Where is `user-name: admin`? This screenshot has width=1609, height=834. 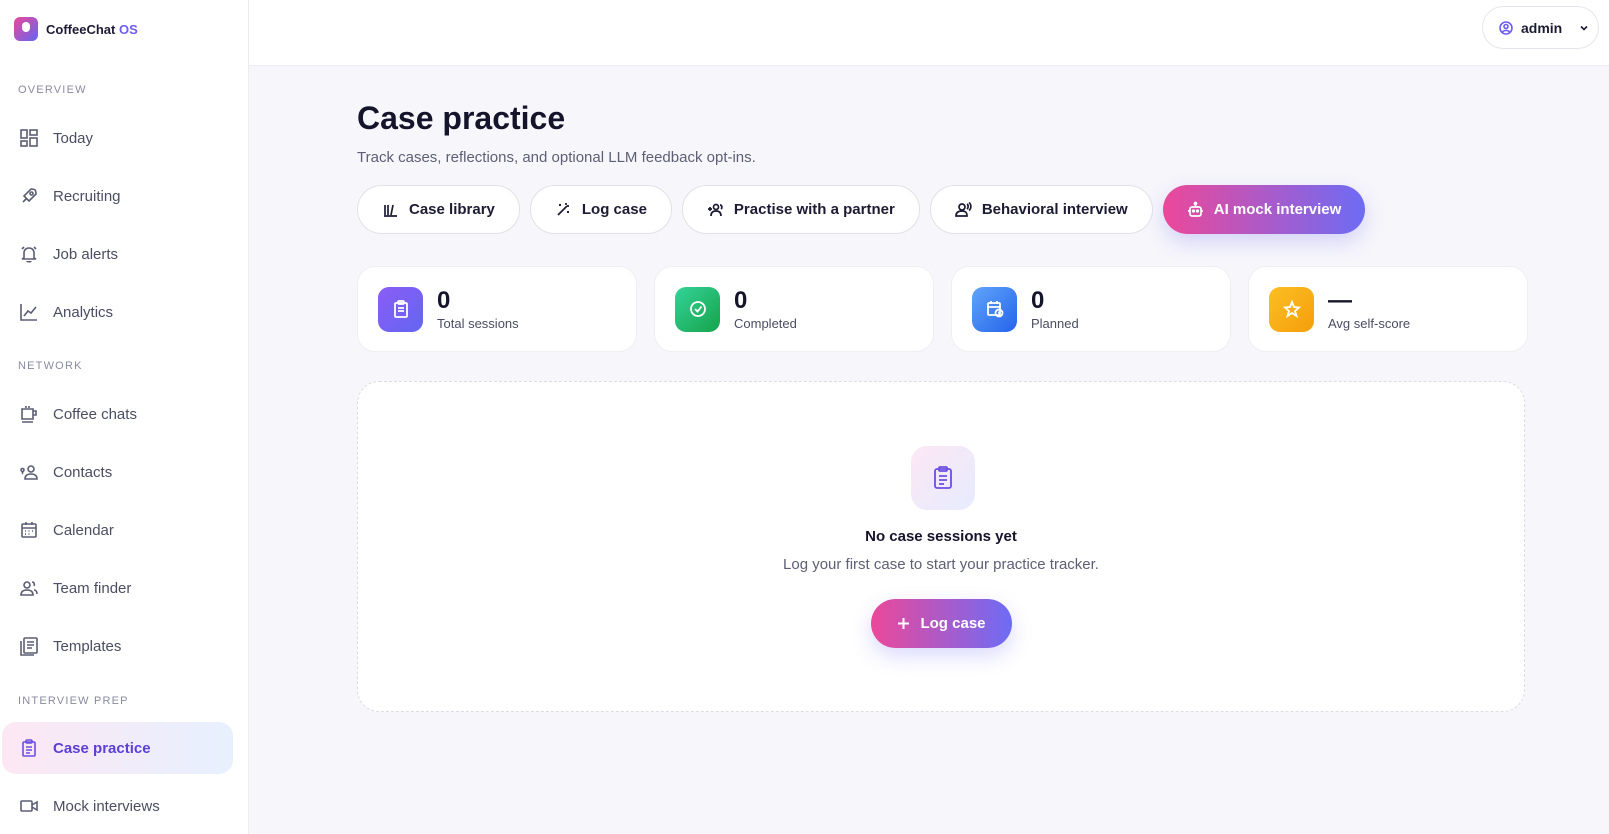 user-name: admin is located at coordinates (1542, 27).